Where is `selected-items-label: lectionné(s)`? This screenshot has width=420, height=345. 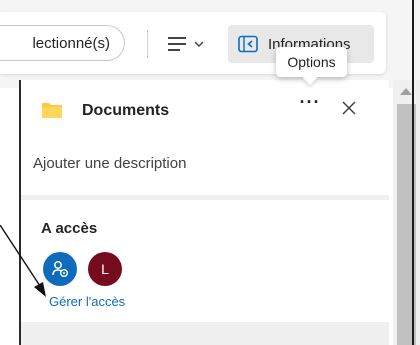
selected-items-label: lectionné(s) is located at coordinates (71, 43).